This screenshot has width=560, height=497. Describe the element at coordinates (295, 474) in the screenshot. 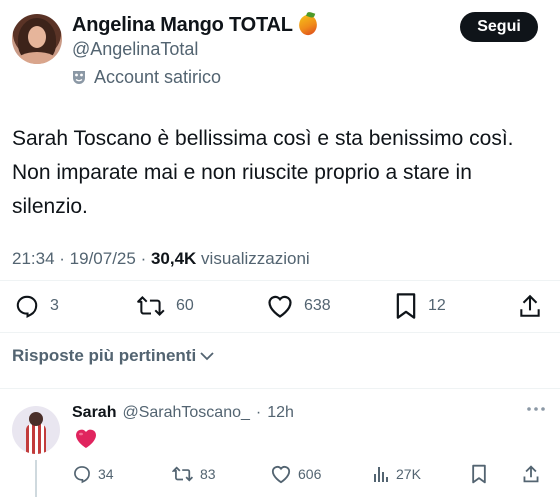

I see `reply-like-button: 606` at that location.